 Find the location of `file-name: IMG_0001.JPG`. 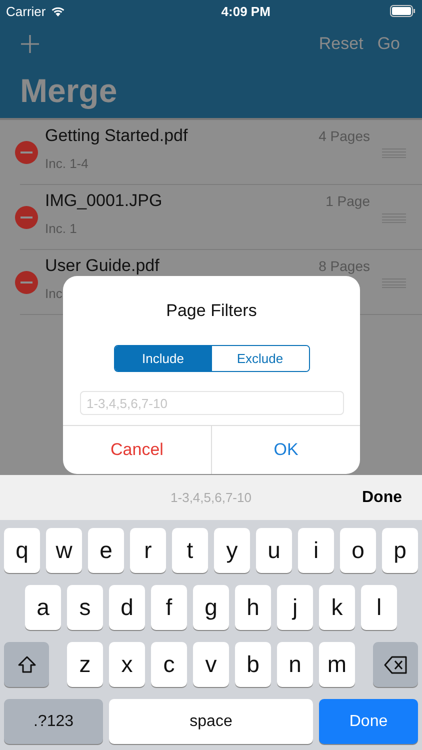

file-name: IMG_0001.JPG is located at coordinates (103, 201).